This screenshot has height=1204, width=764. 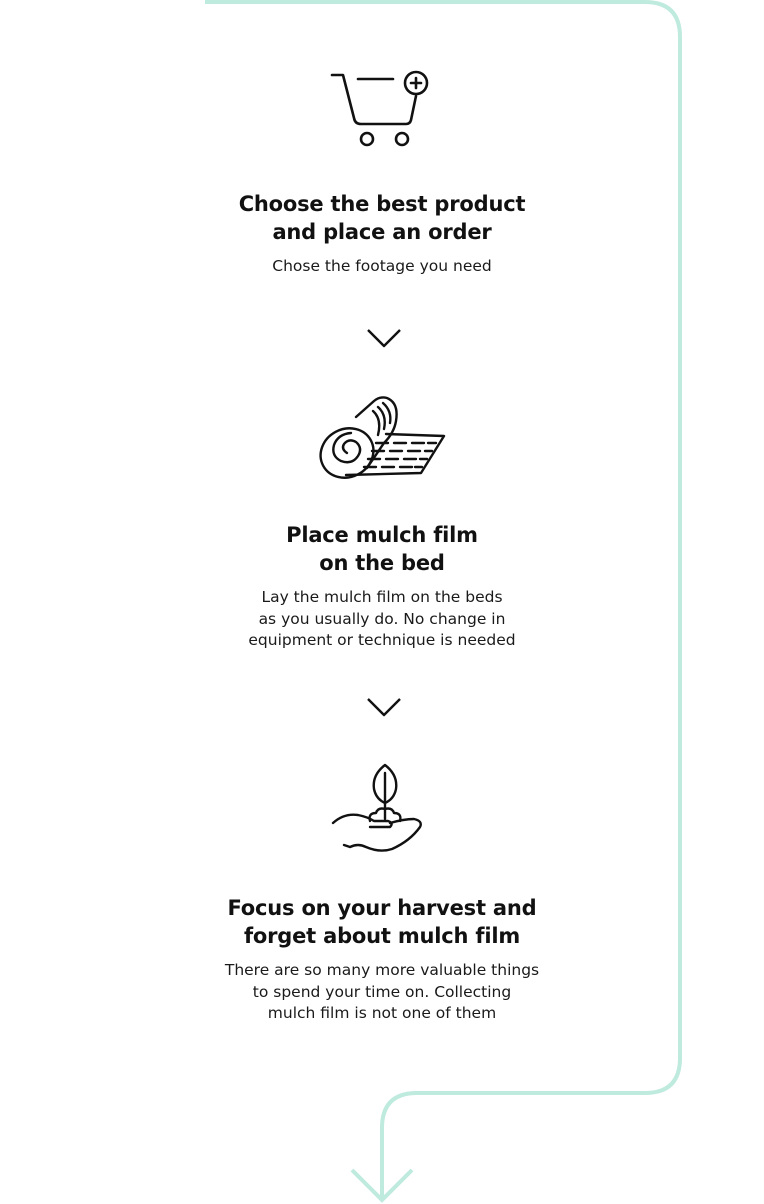 What do you see at coordinates (376, 807) in the screenshot?
I see `hand-sprout-icon` at bounding box center [376, 807].